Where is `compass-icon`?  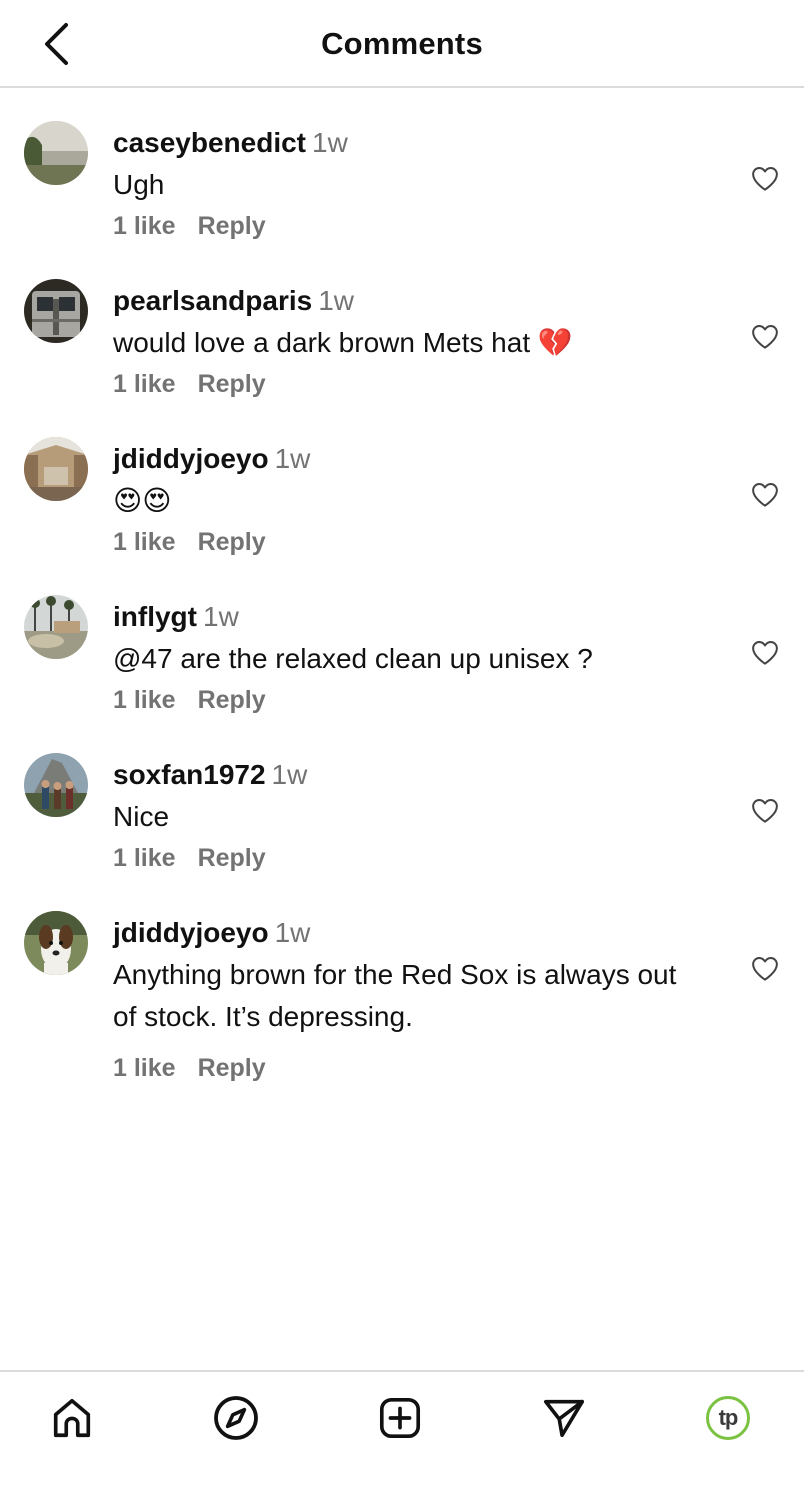
compass-icon is located at coordinates (236, 1418).